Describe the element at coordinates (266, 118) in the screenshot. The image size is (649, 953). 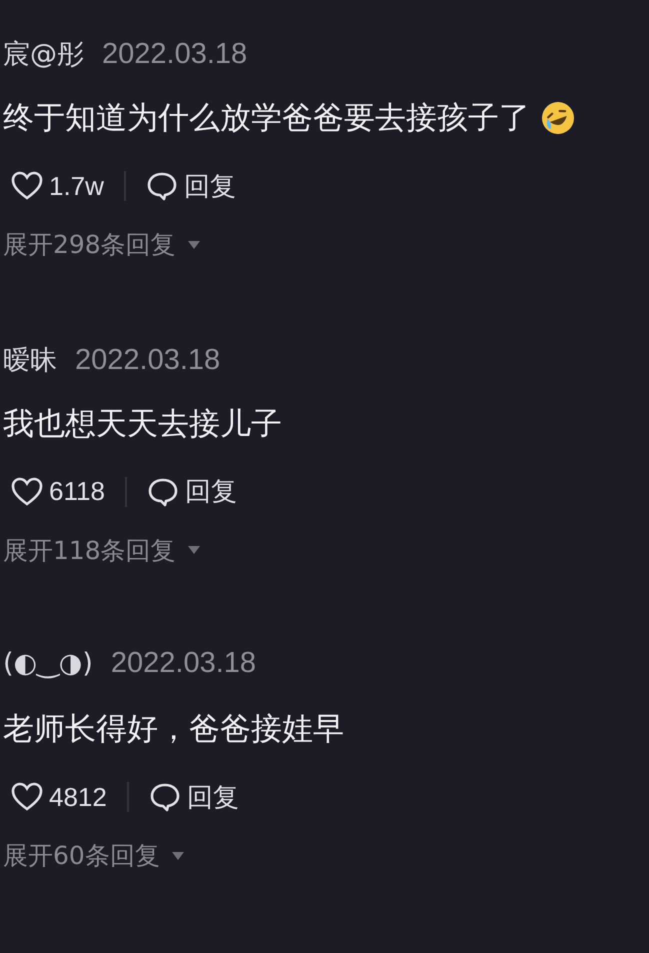
I see `comment-text: 终于知道为什么放学爸爸要去接孩子了` at that location.